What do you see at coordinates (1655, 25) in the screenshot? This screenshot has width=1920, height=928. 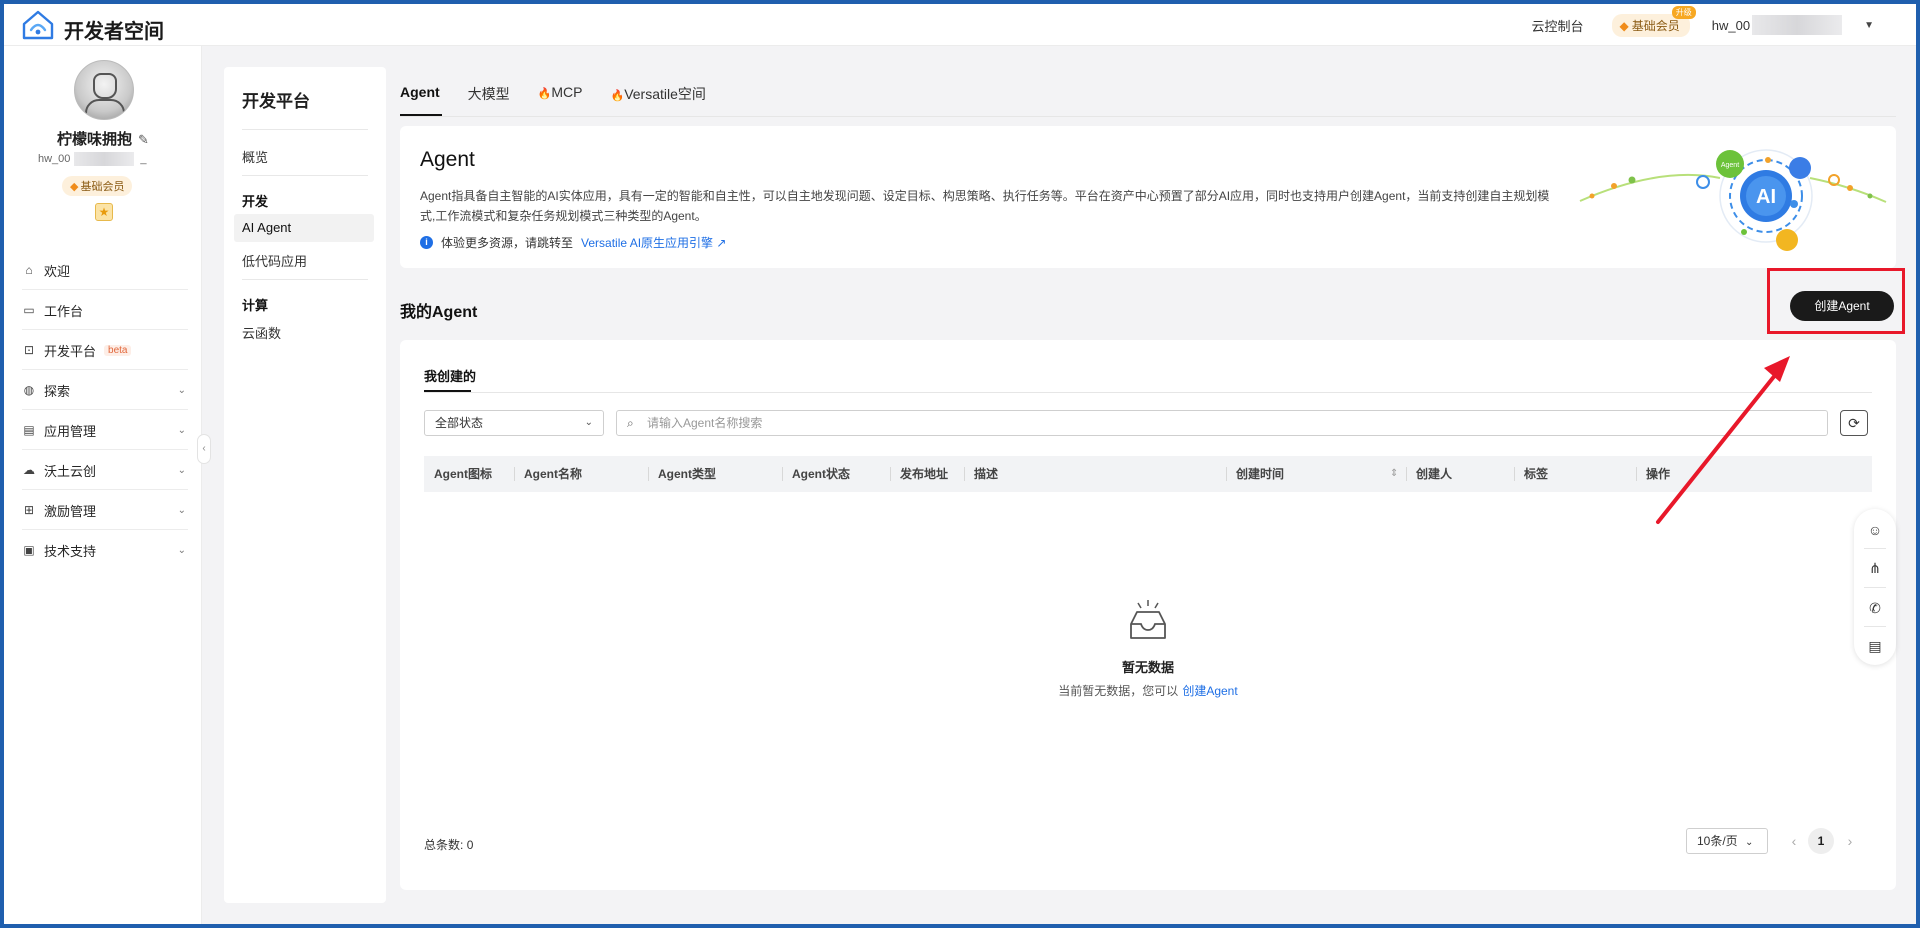 I see `member-pill-label: 基础会员` at bounding box center [1655, 25].